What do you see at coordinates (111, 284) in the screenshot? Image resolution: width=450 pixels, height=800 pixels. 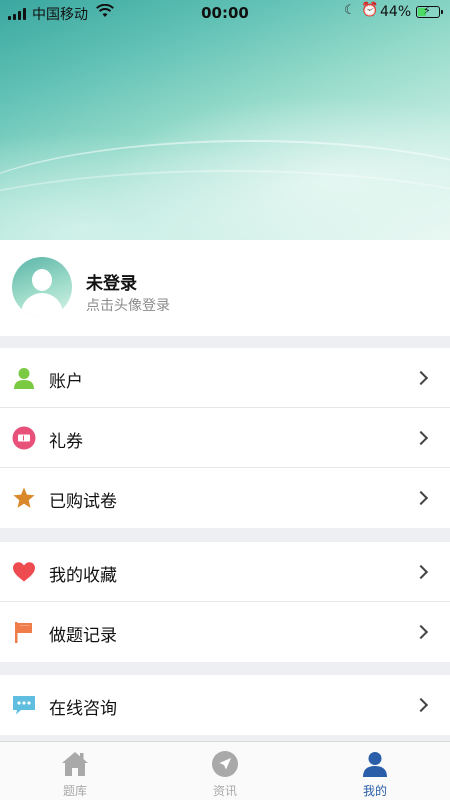 I see `profile-name: 未登录` at bounding box center [111, 284].